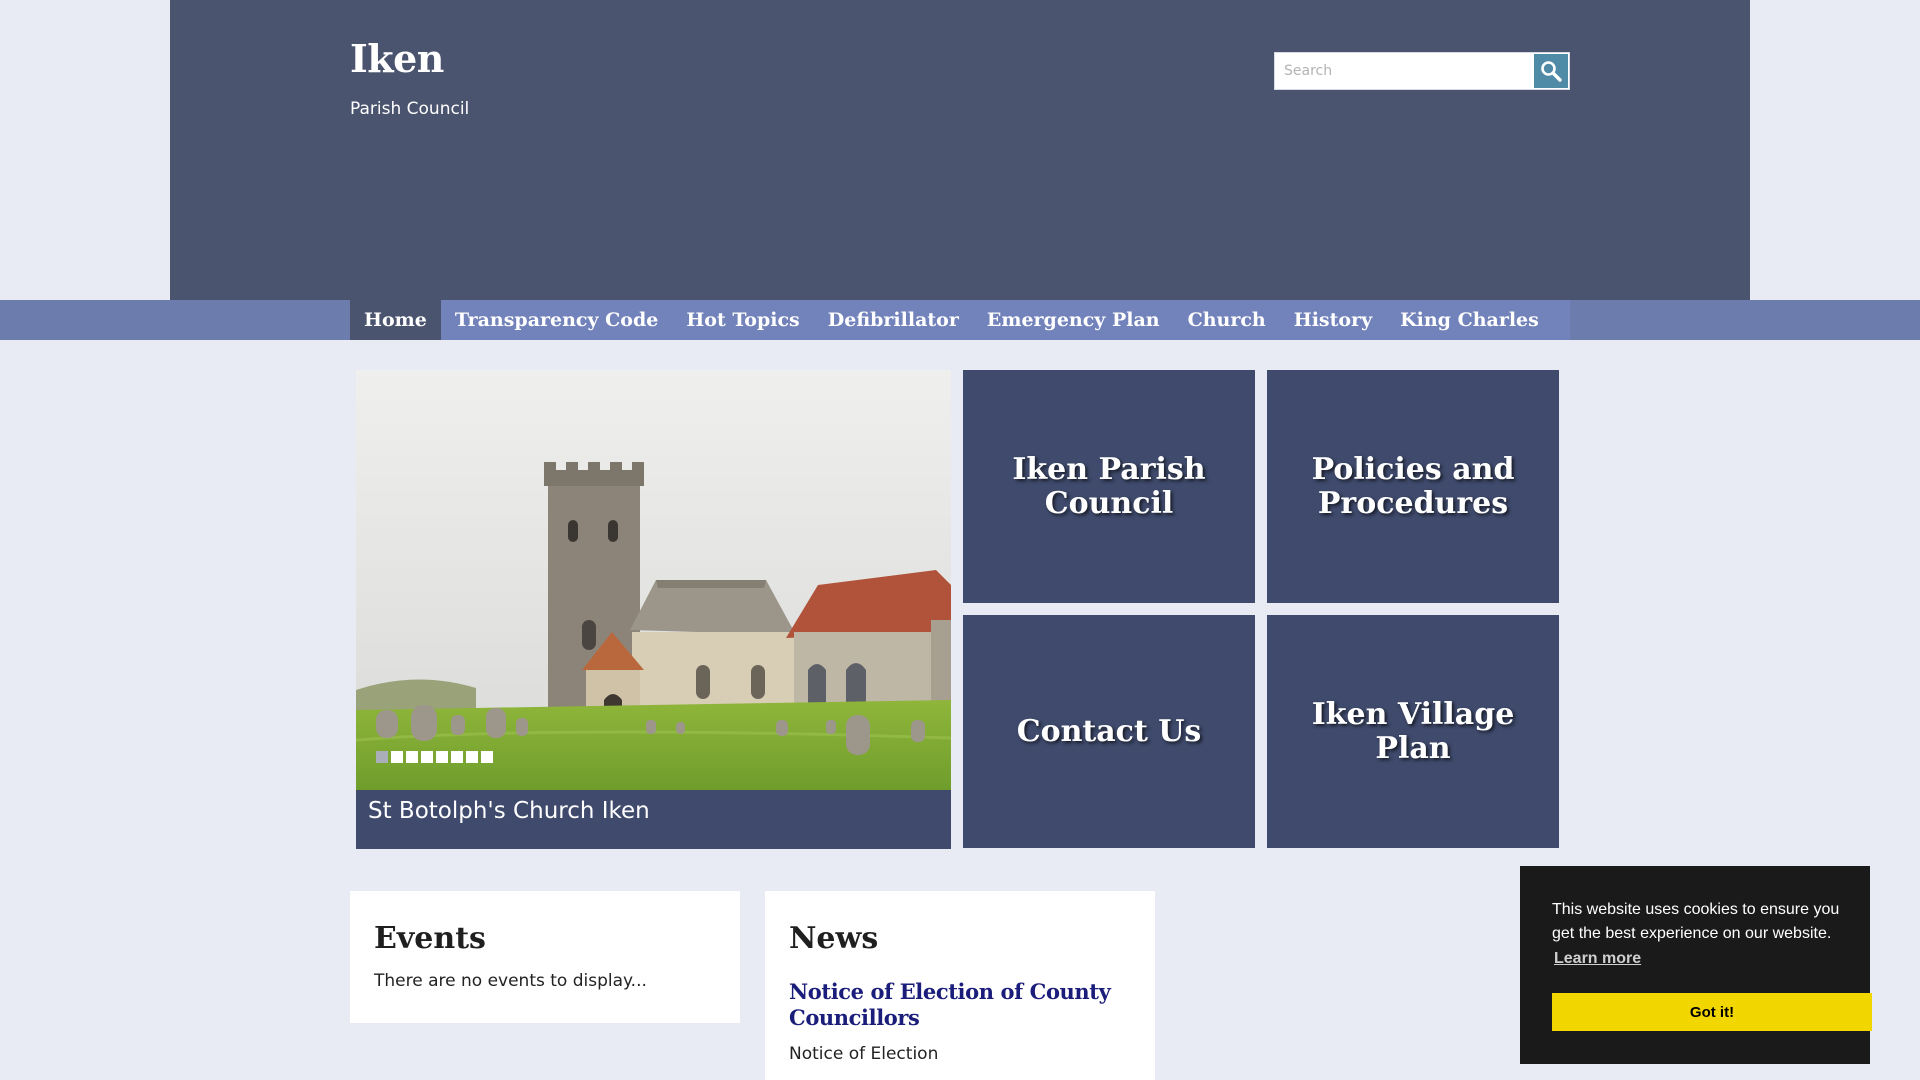 The width and height of the screenshot is (1920, 1080). What do you see at coordinates (1227, 320) in the screenshot?
I see `nav-item-church: Church` at bounding box center [1227, 320].